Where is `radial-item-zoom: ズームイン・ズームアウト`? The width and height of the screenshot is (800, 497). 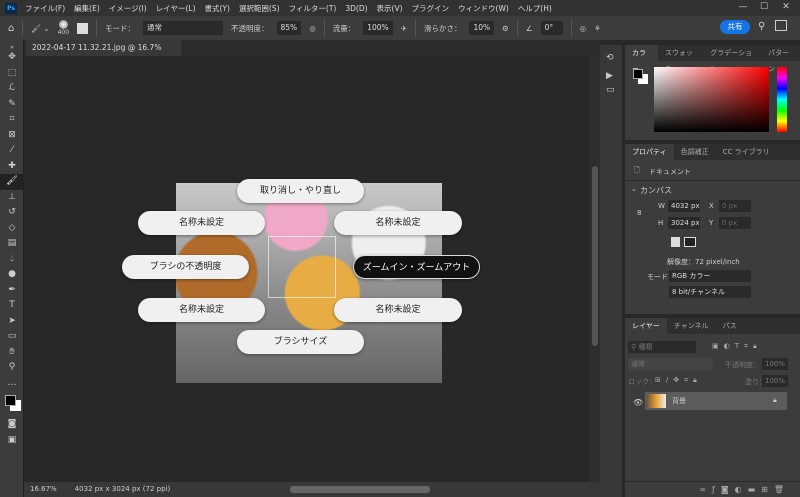
radial-item-zoom: ズームイン・ズームアウト is located at coordinates (416, 267).